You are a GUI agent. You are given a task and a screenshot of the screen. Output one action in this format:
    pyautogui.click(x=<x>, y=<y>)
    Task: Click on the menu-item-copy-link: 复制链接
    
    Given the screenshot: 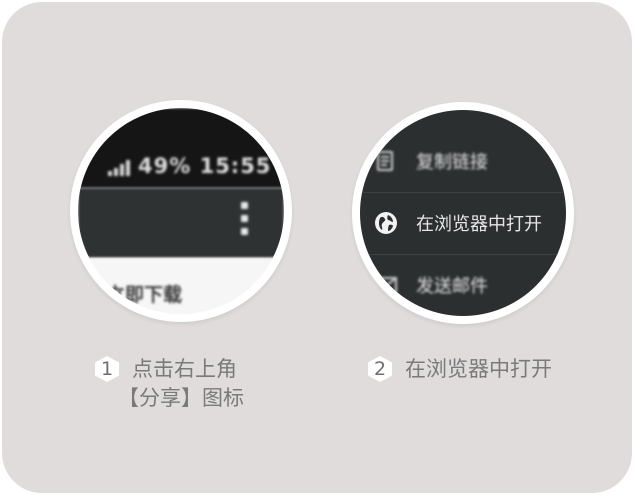 What is the action you would take?
    pyautogui.click(x=463, y=161)
    